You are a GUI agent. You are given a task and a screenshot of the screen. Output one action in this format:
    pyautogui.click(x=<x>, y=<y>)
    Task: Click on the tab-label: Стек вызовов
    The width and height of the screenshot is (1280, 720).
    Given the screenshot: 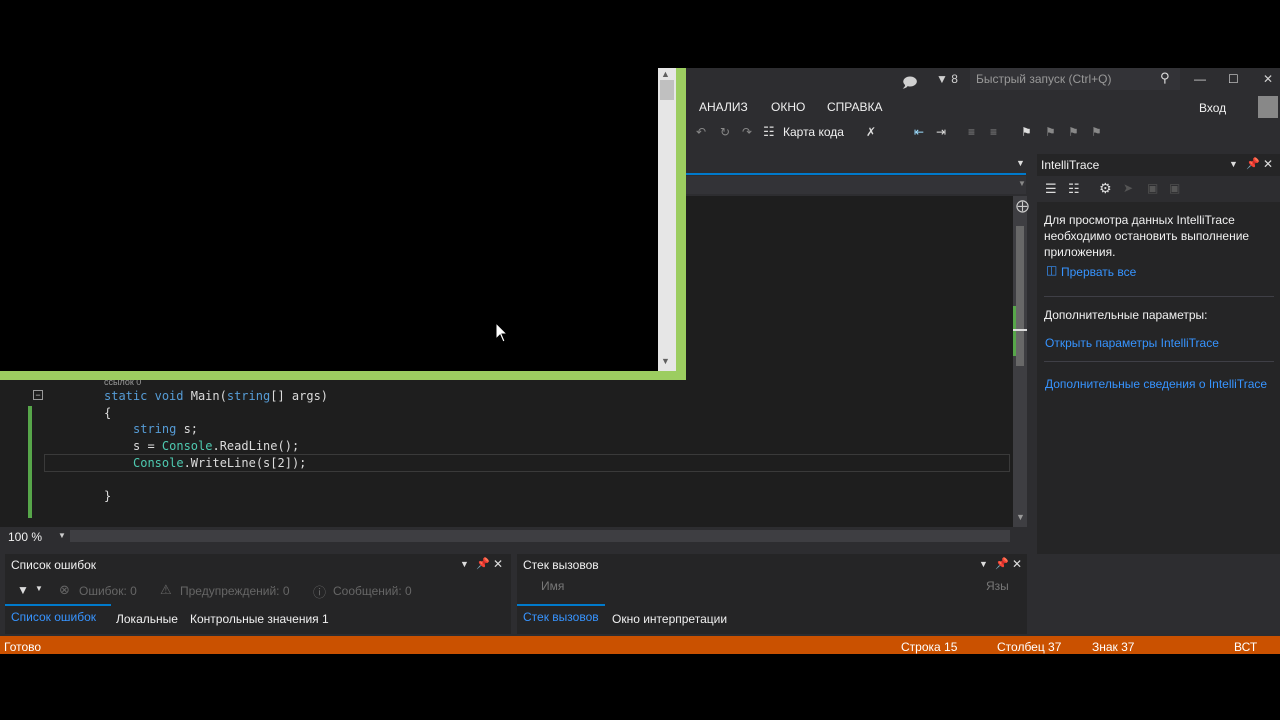 What is the action you would take?
    pyautogui.click(x=561, y=617)
    